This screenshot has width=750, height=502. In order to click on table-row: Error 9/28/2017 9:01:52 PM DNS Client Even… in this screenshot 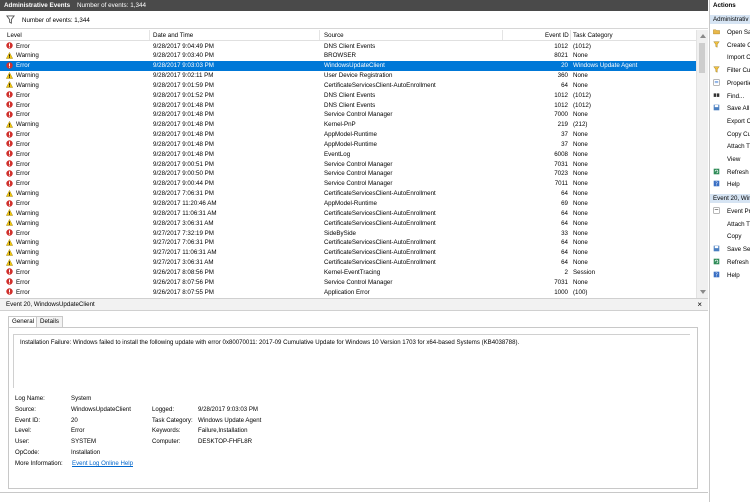, I will do `click(348, 95)`.